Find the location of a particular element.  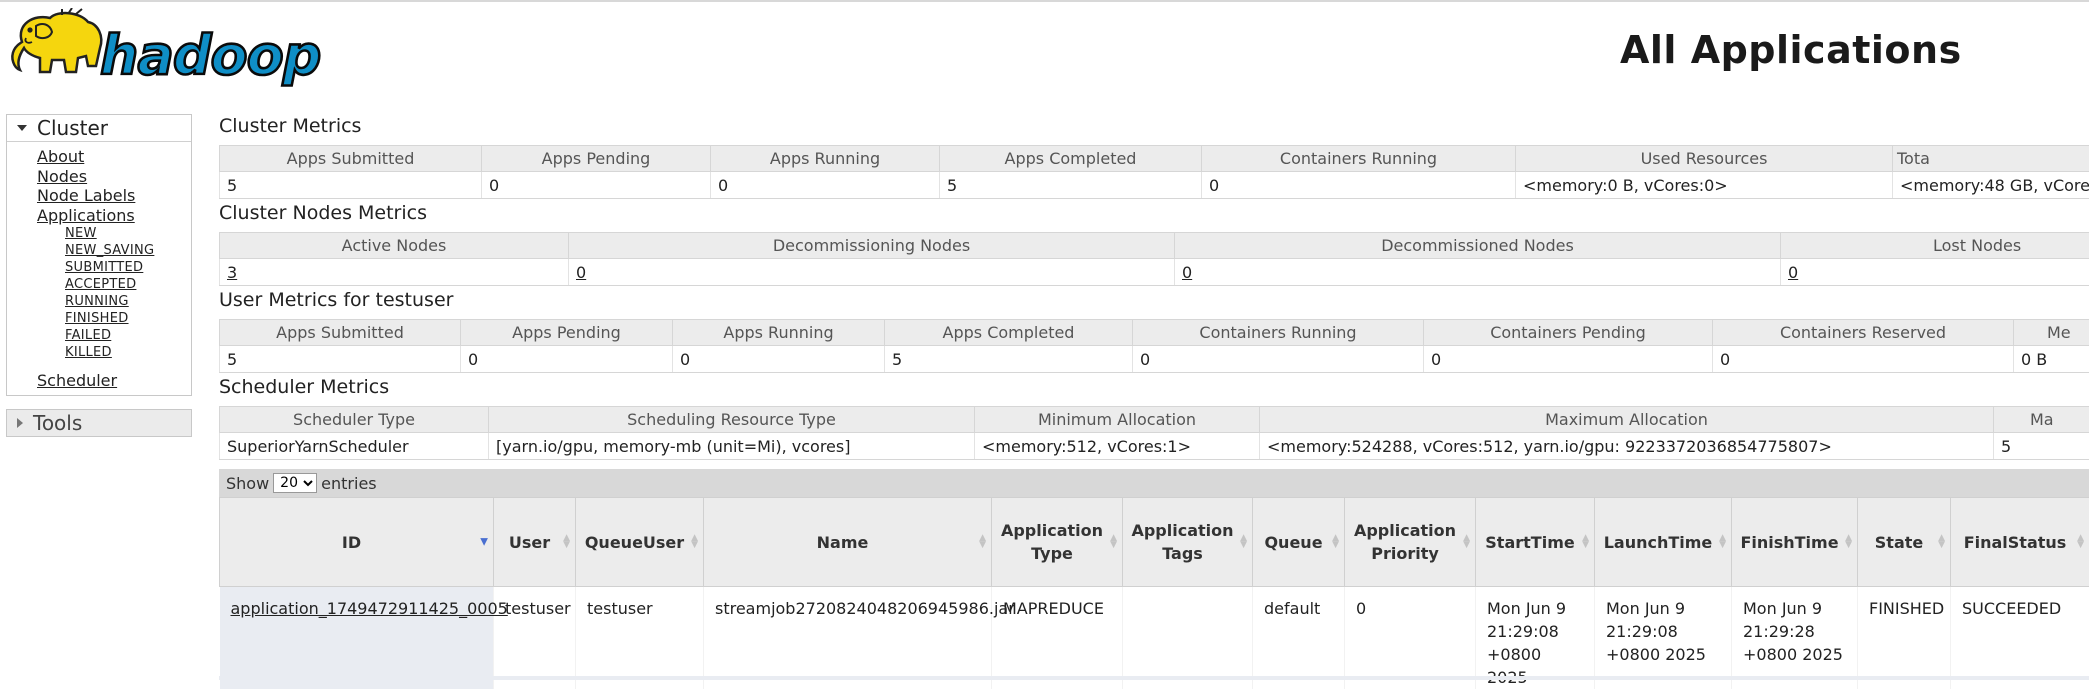

nav-link-about: About is located at coordinates (95, 157).